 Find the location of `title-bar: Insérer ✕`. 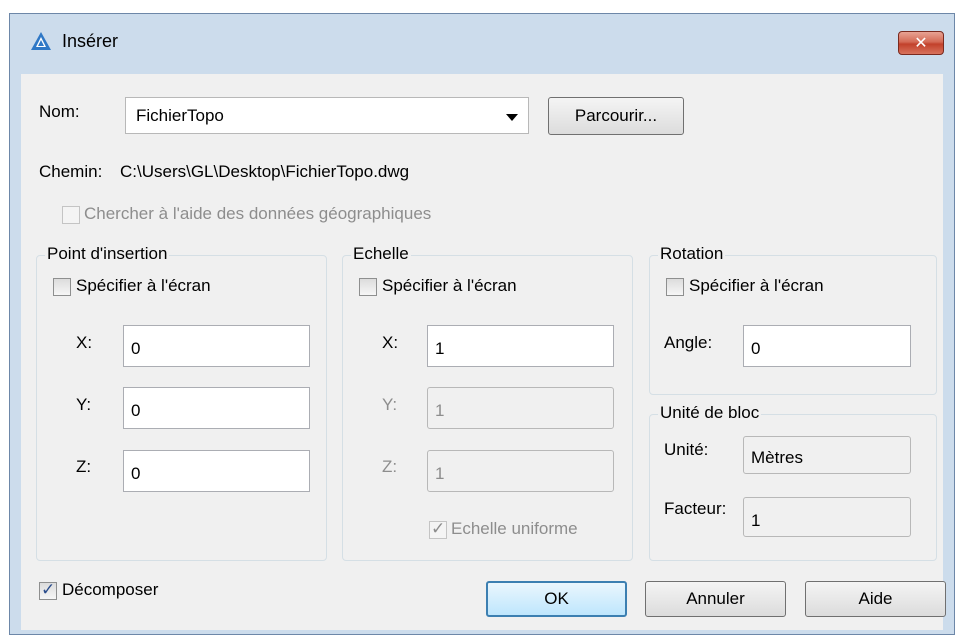

title-bar: Insérer ✕ is located at coordinates (482, 37).